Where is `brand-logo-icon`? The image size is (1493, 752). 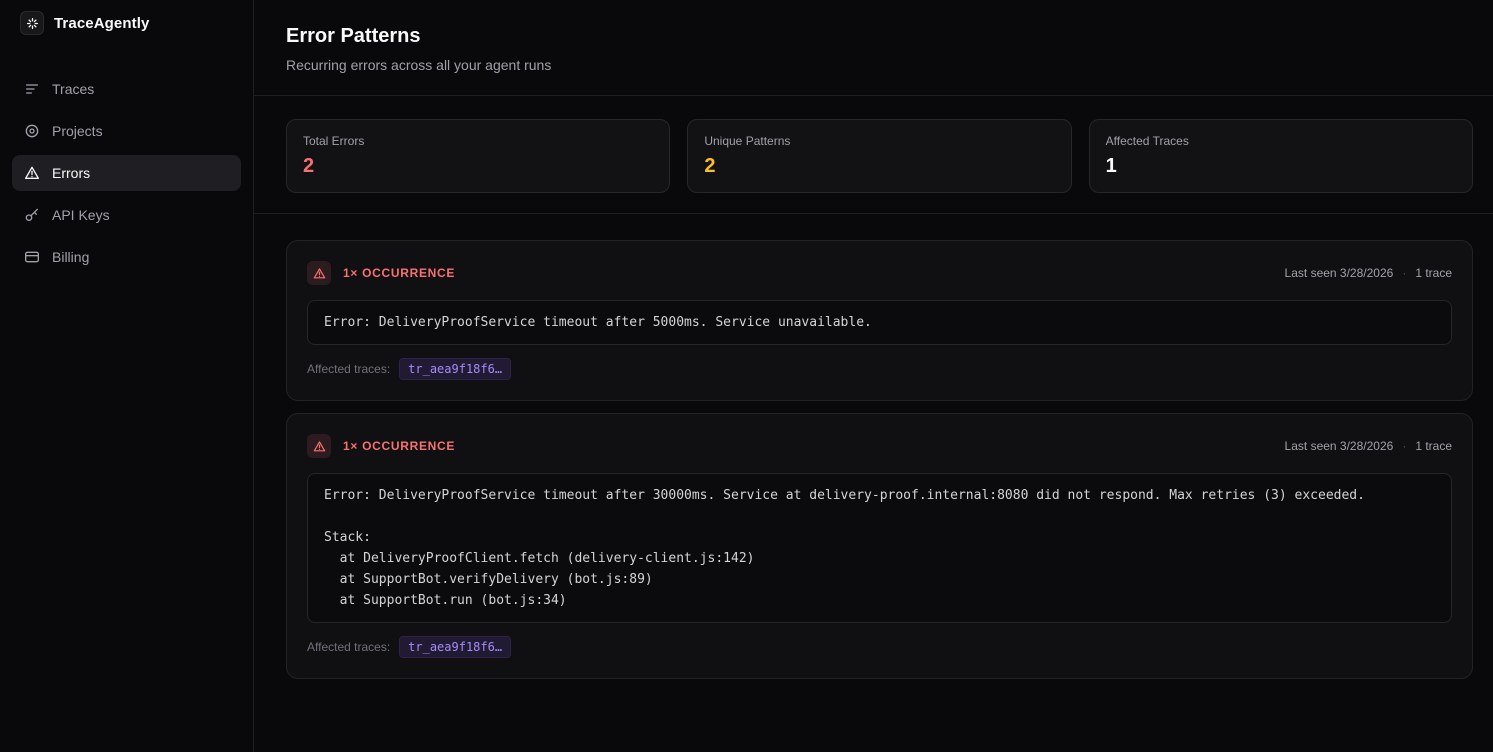
brand-logo-icon is located at coordinates (32, 23).